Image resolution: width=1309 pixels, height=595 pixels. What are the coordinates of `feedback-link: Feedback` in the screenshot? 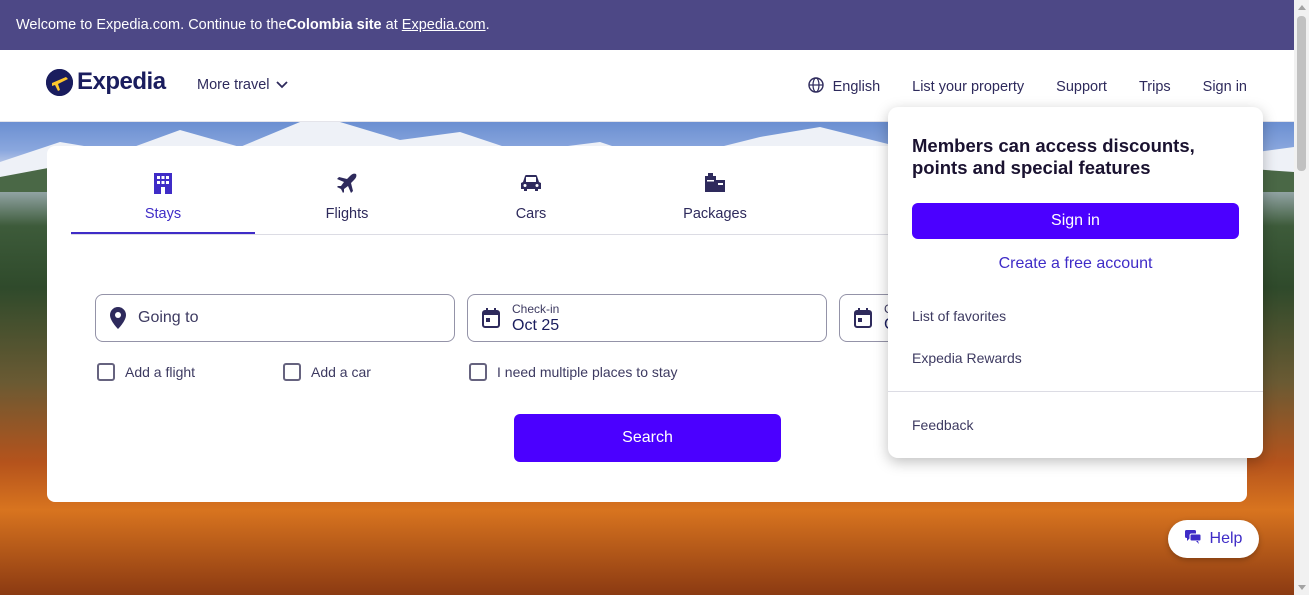 It's located at (942, 425).